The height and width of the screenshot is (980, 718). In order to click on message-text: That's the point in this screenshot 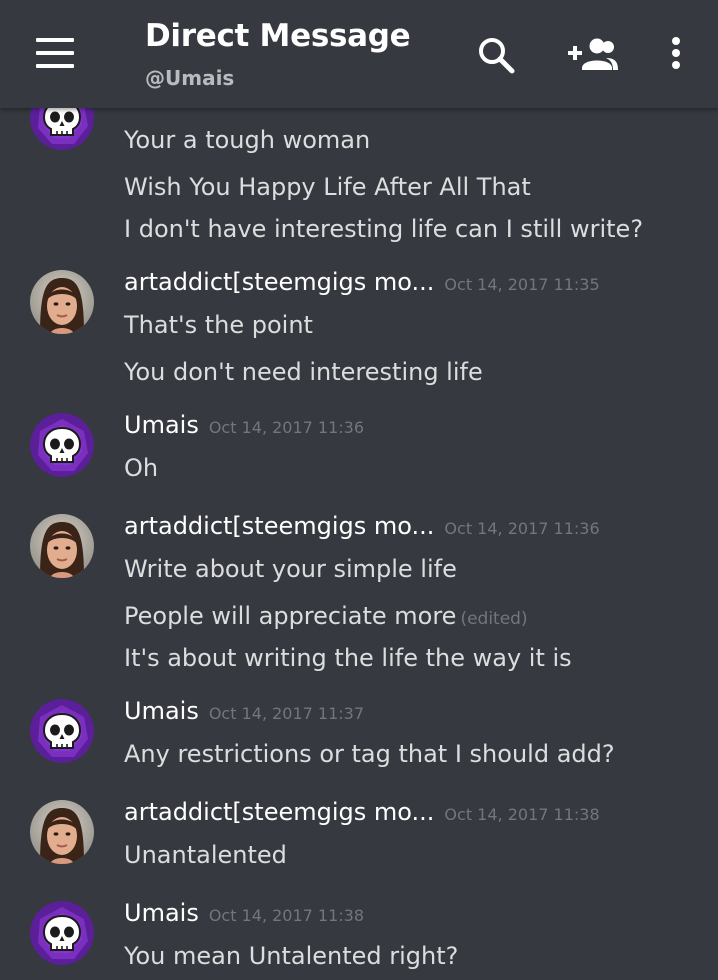, I will do `click(218, 325)`.